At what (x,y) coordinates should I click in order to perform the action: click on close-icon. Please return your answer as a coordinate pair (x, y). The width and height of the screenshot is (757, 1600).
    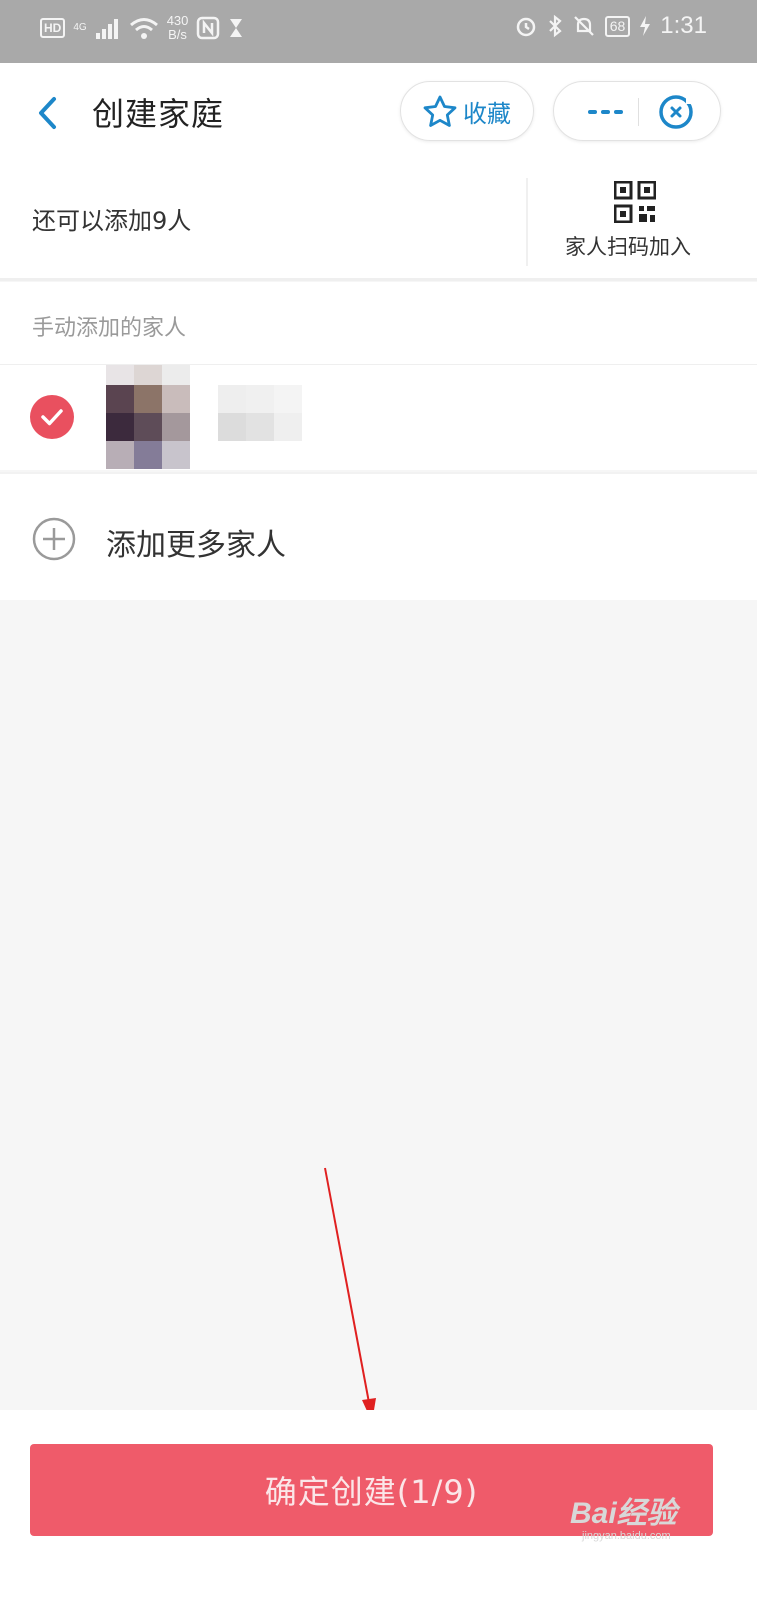
    Looking at the image, I should click on (676, 112).